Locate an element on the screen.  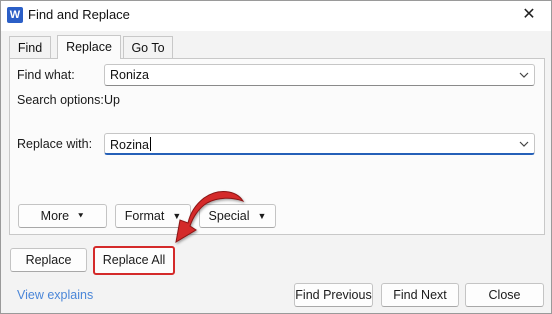
window-title: Find and Replace is located at coordinates (79, 14).